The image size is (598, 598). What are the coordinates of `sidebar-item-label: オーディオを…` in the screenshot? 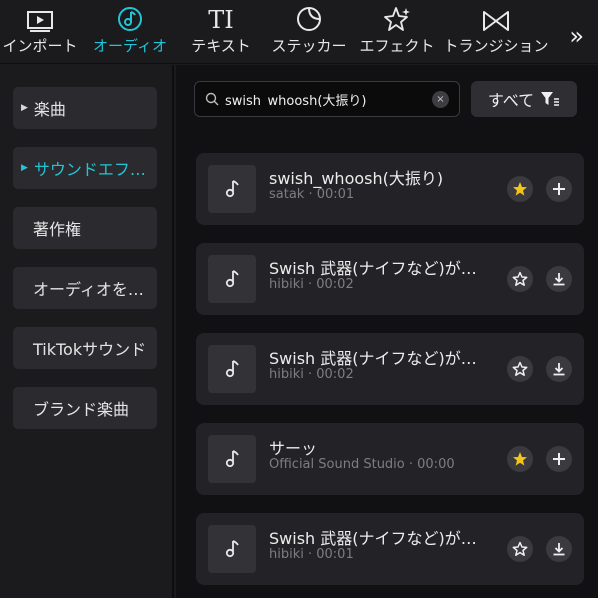 It's located at (88, 289).